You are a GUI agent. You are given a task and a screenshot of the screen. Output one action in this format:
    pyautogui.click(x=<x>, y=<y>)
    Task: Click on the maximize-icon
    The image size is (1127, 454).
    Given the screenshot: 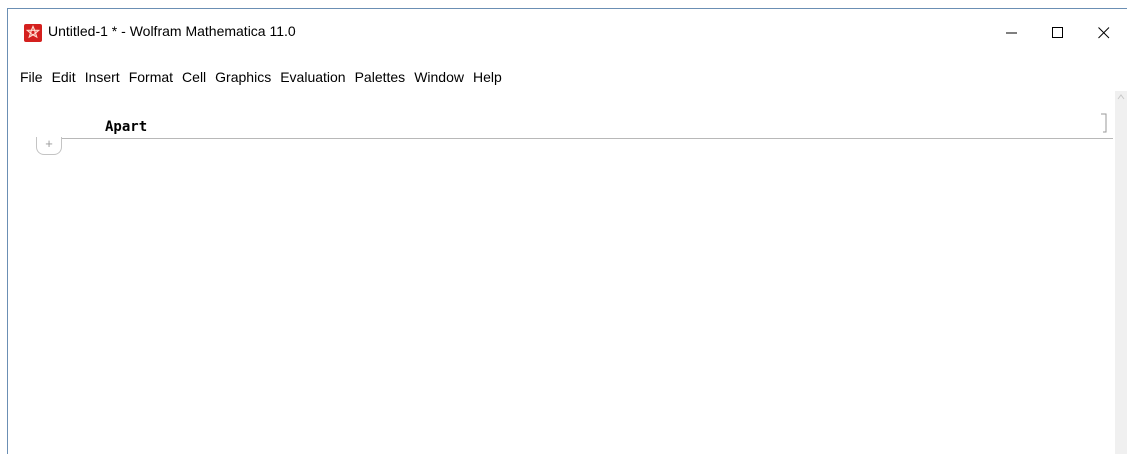 What is the action you would take?
    pyautogui.click(x=1057, y=32)
    